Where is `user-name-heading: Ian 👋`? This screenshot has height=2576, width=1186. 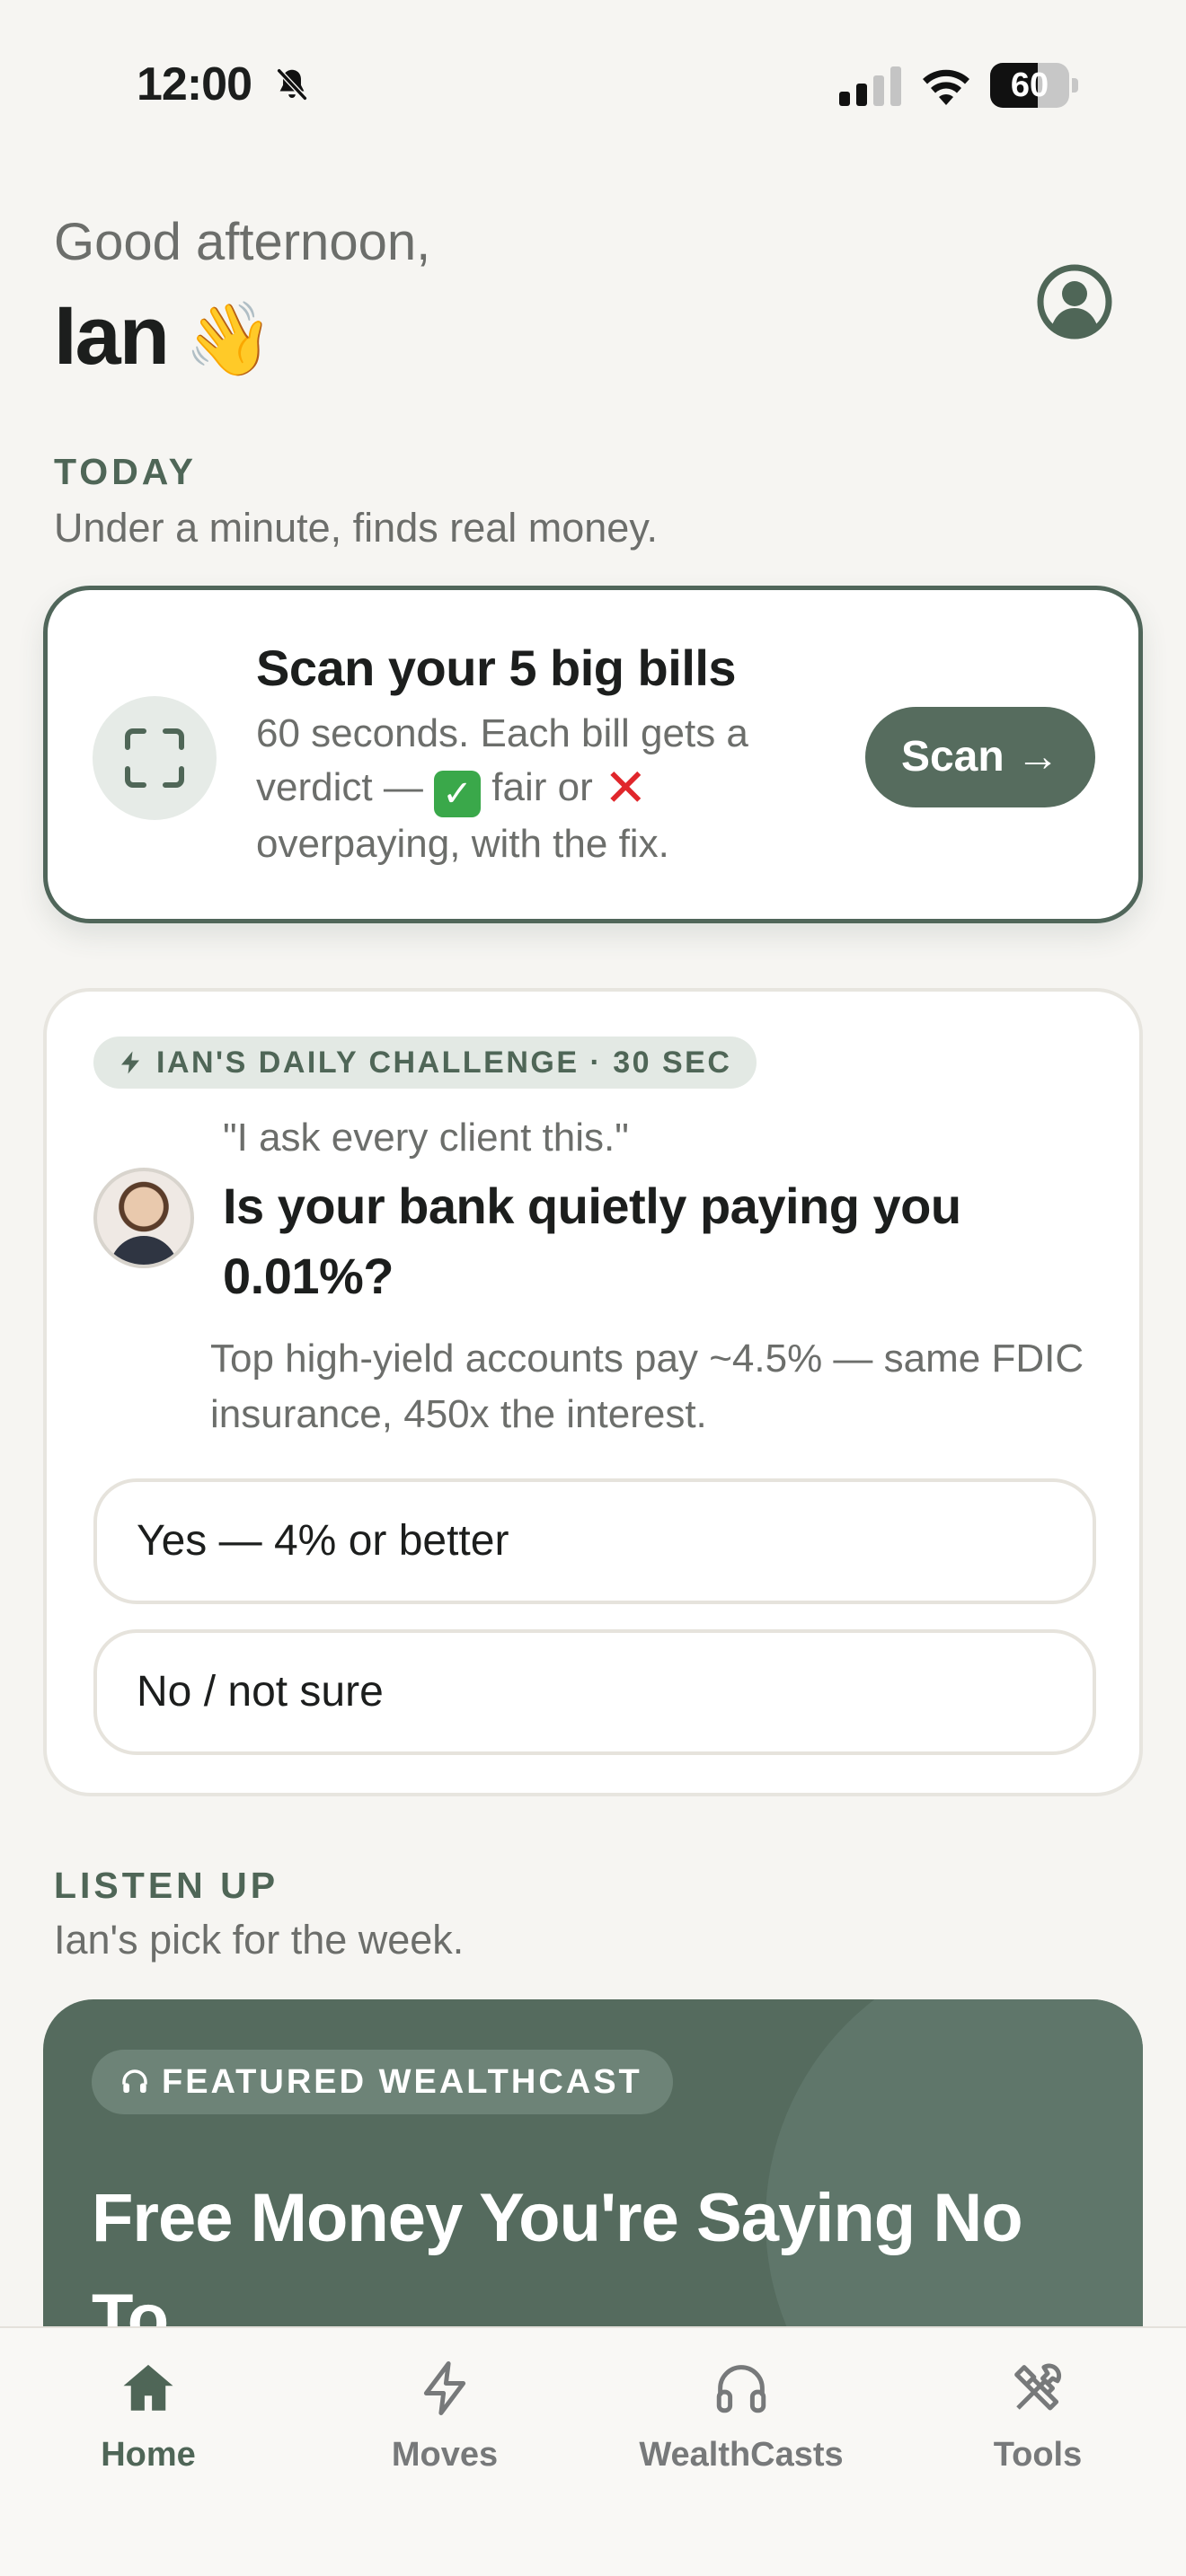
user-name-heading: Ian 👋 is located at coordinates (164, 336).